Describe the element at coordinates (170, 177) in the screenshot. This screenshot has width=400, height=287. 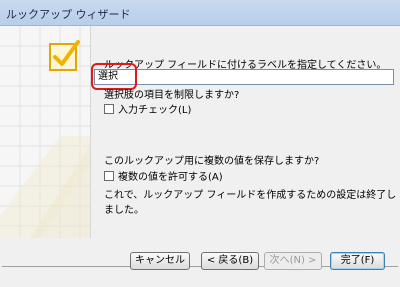
I see `allow-multiple-label: 複数の値を許可する(A)` at that location.